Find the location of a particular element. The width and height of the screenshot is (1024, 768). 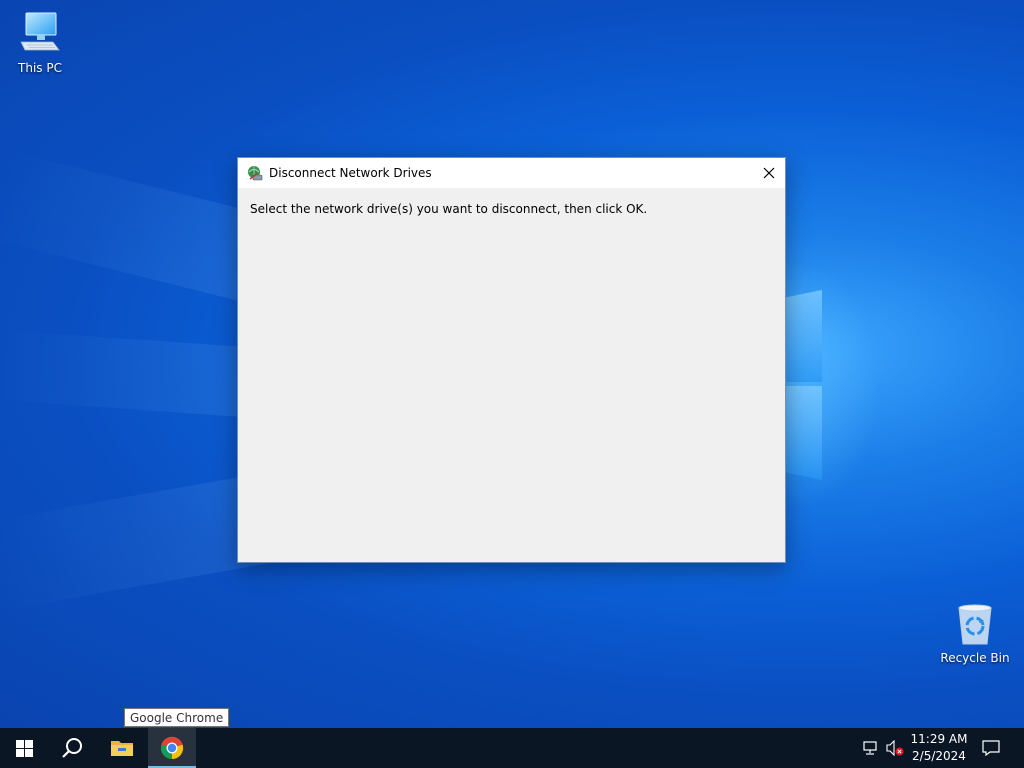

folder-icon is located at coordinates (122, 748).